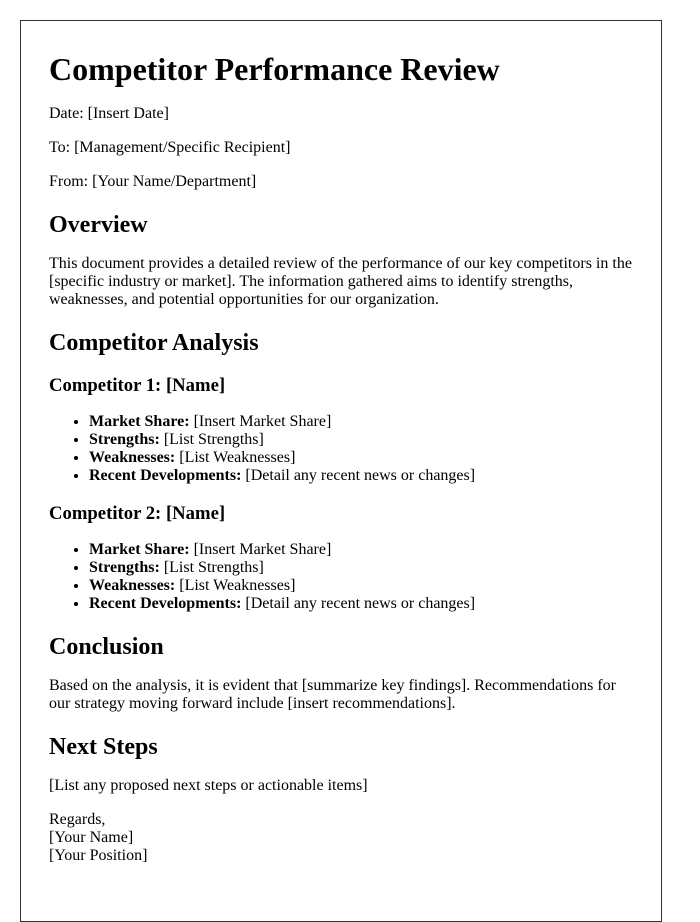 The image size is (700, 922). What do you see at coordinates (274, 69) in the screenshot?
I see `document-title: Competitor Performance Review` at bounding box center [274, 69].